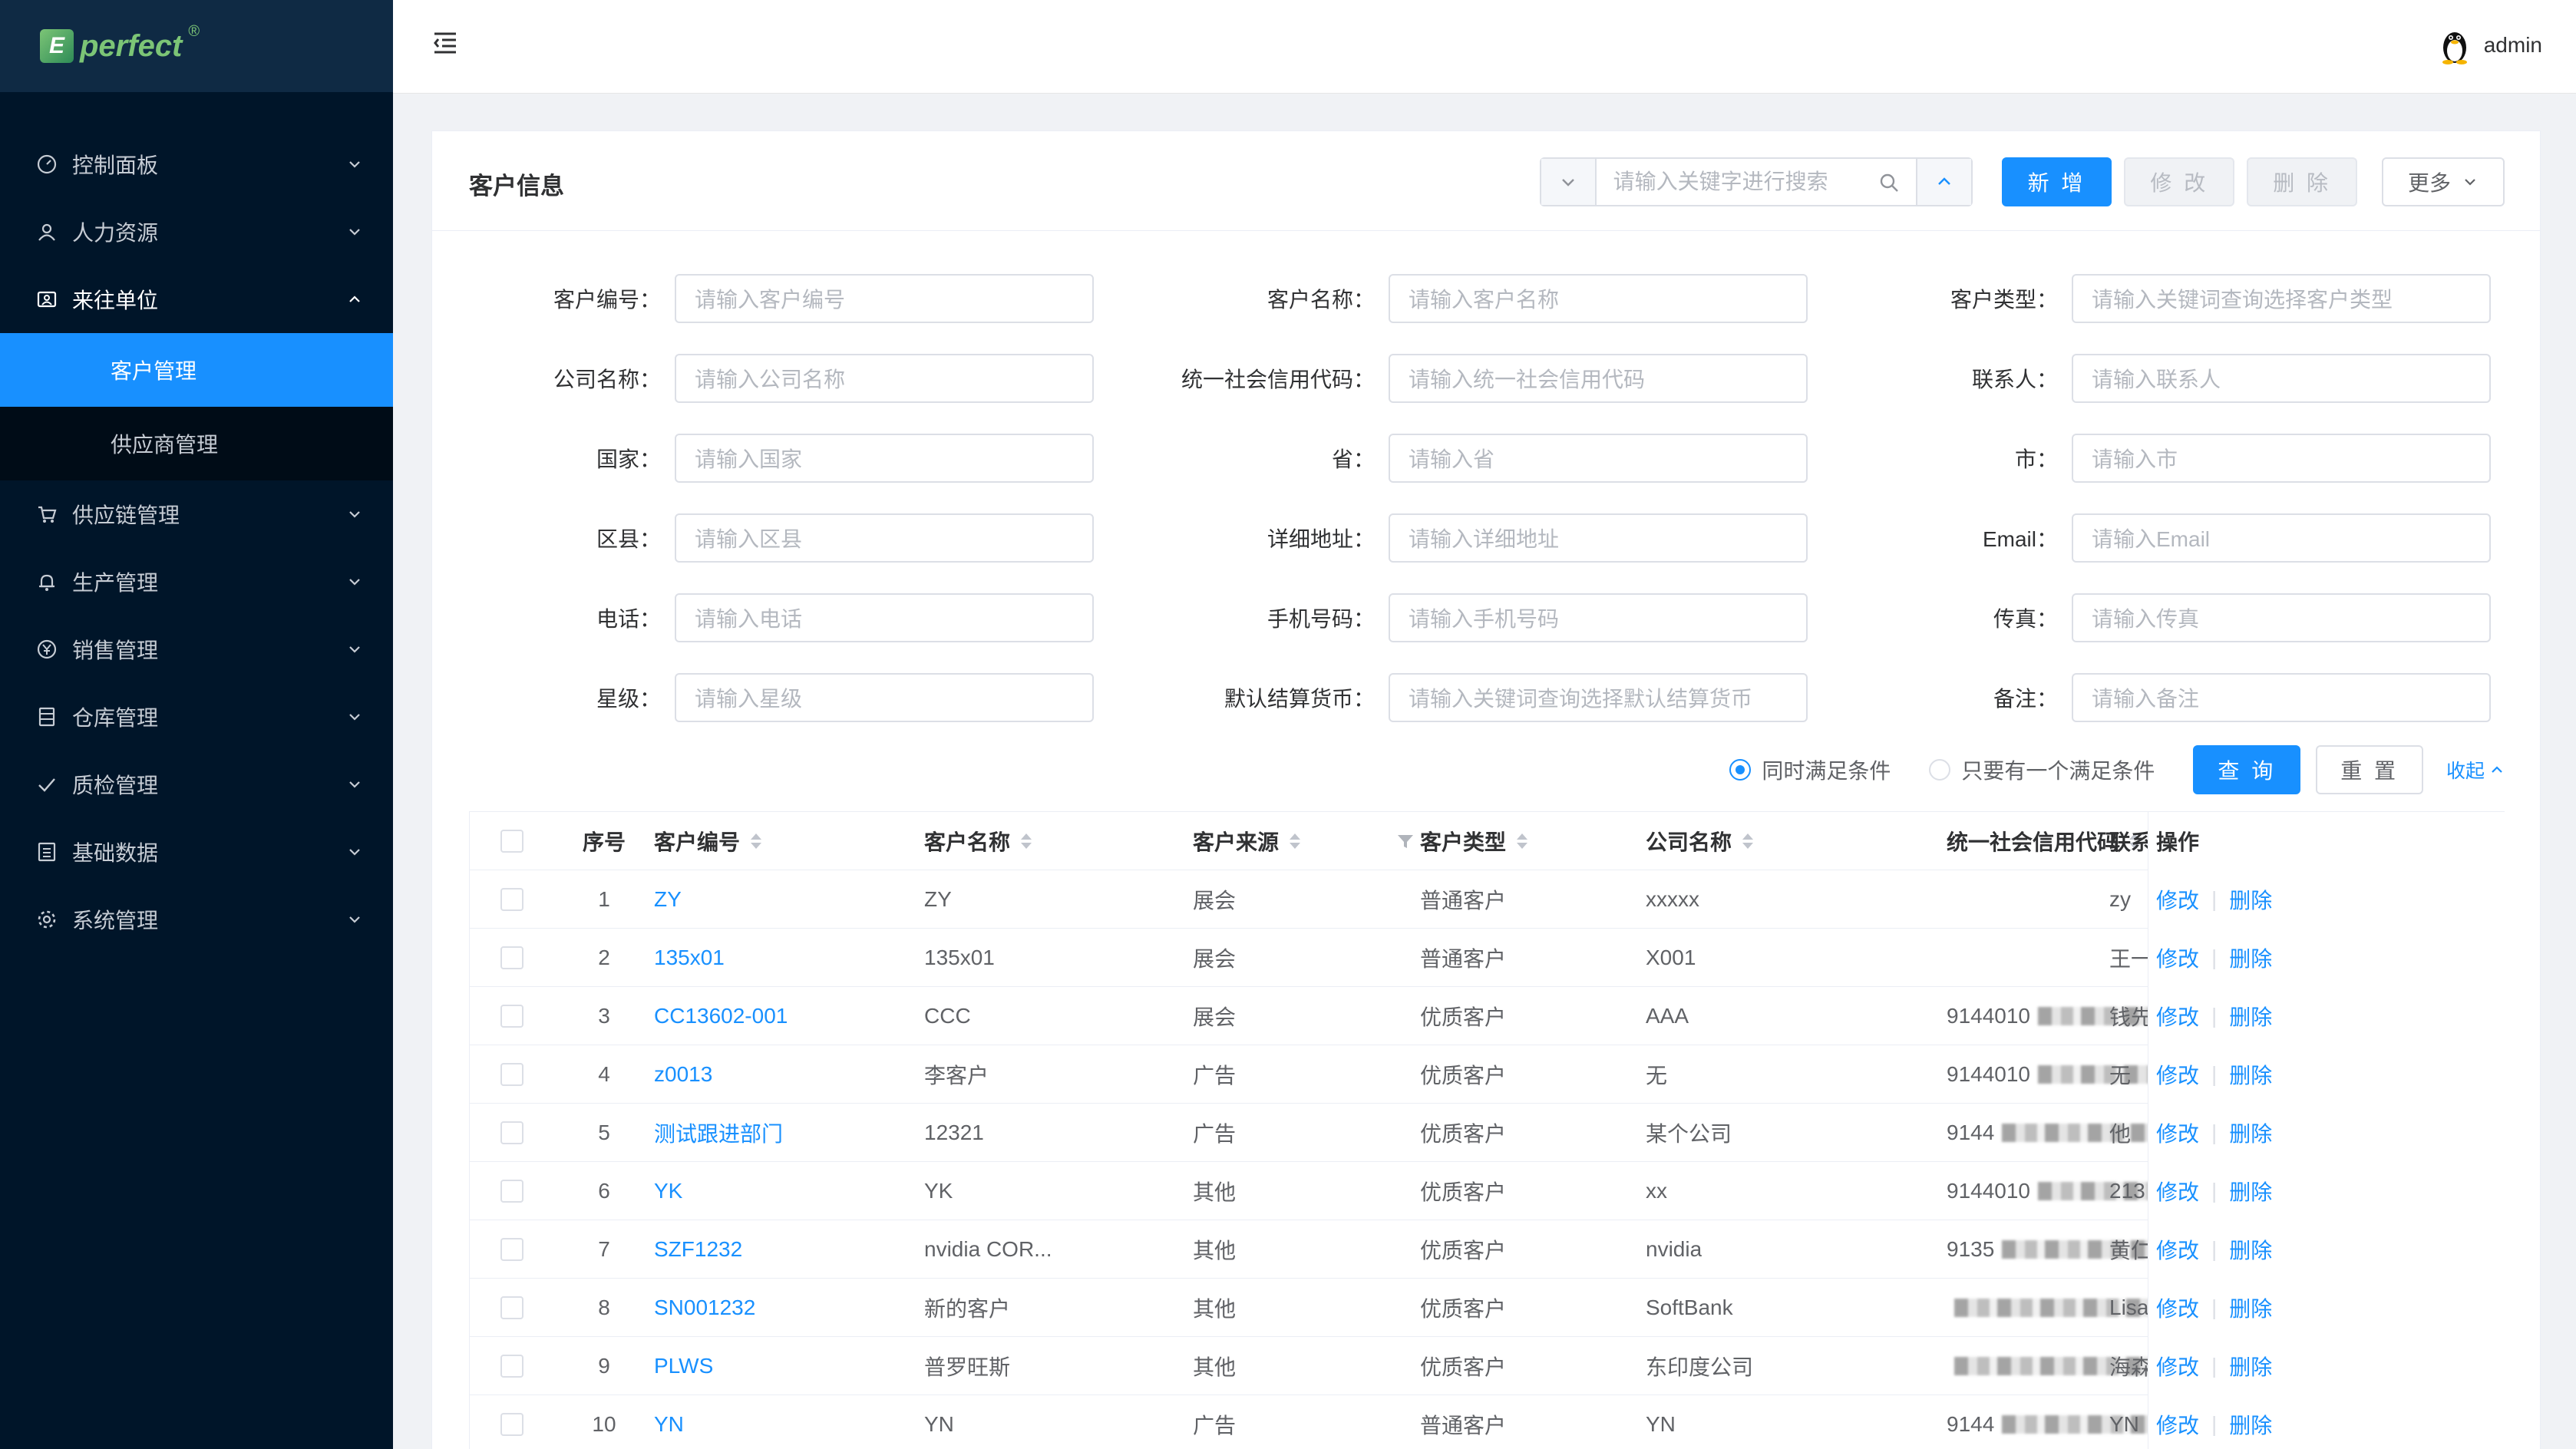  I want to click on reset-button: 重 置, so click(2369, 769).